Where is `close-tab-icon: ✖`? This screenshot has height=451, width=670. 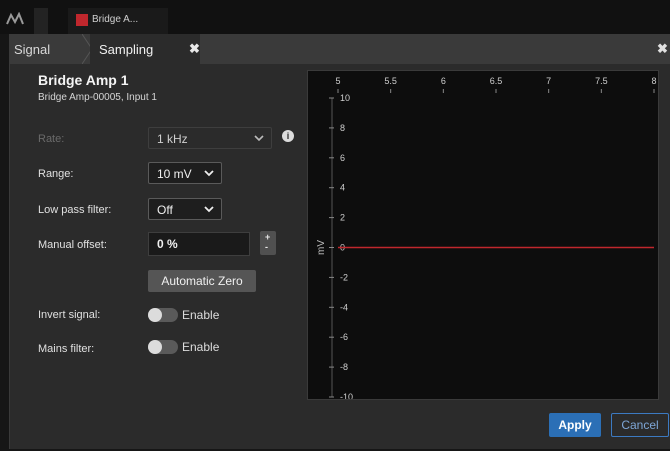 close-tab-icon: ✖ is located at coordinates (194, 49).